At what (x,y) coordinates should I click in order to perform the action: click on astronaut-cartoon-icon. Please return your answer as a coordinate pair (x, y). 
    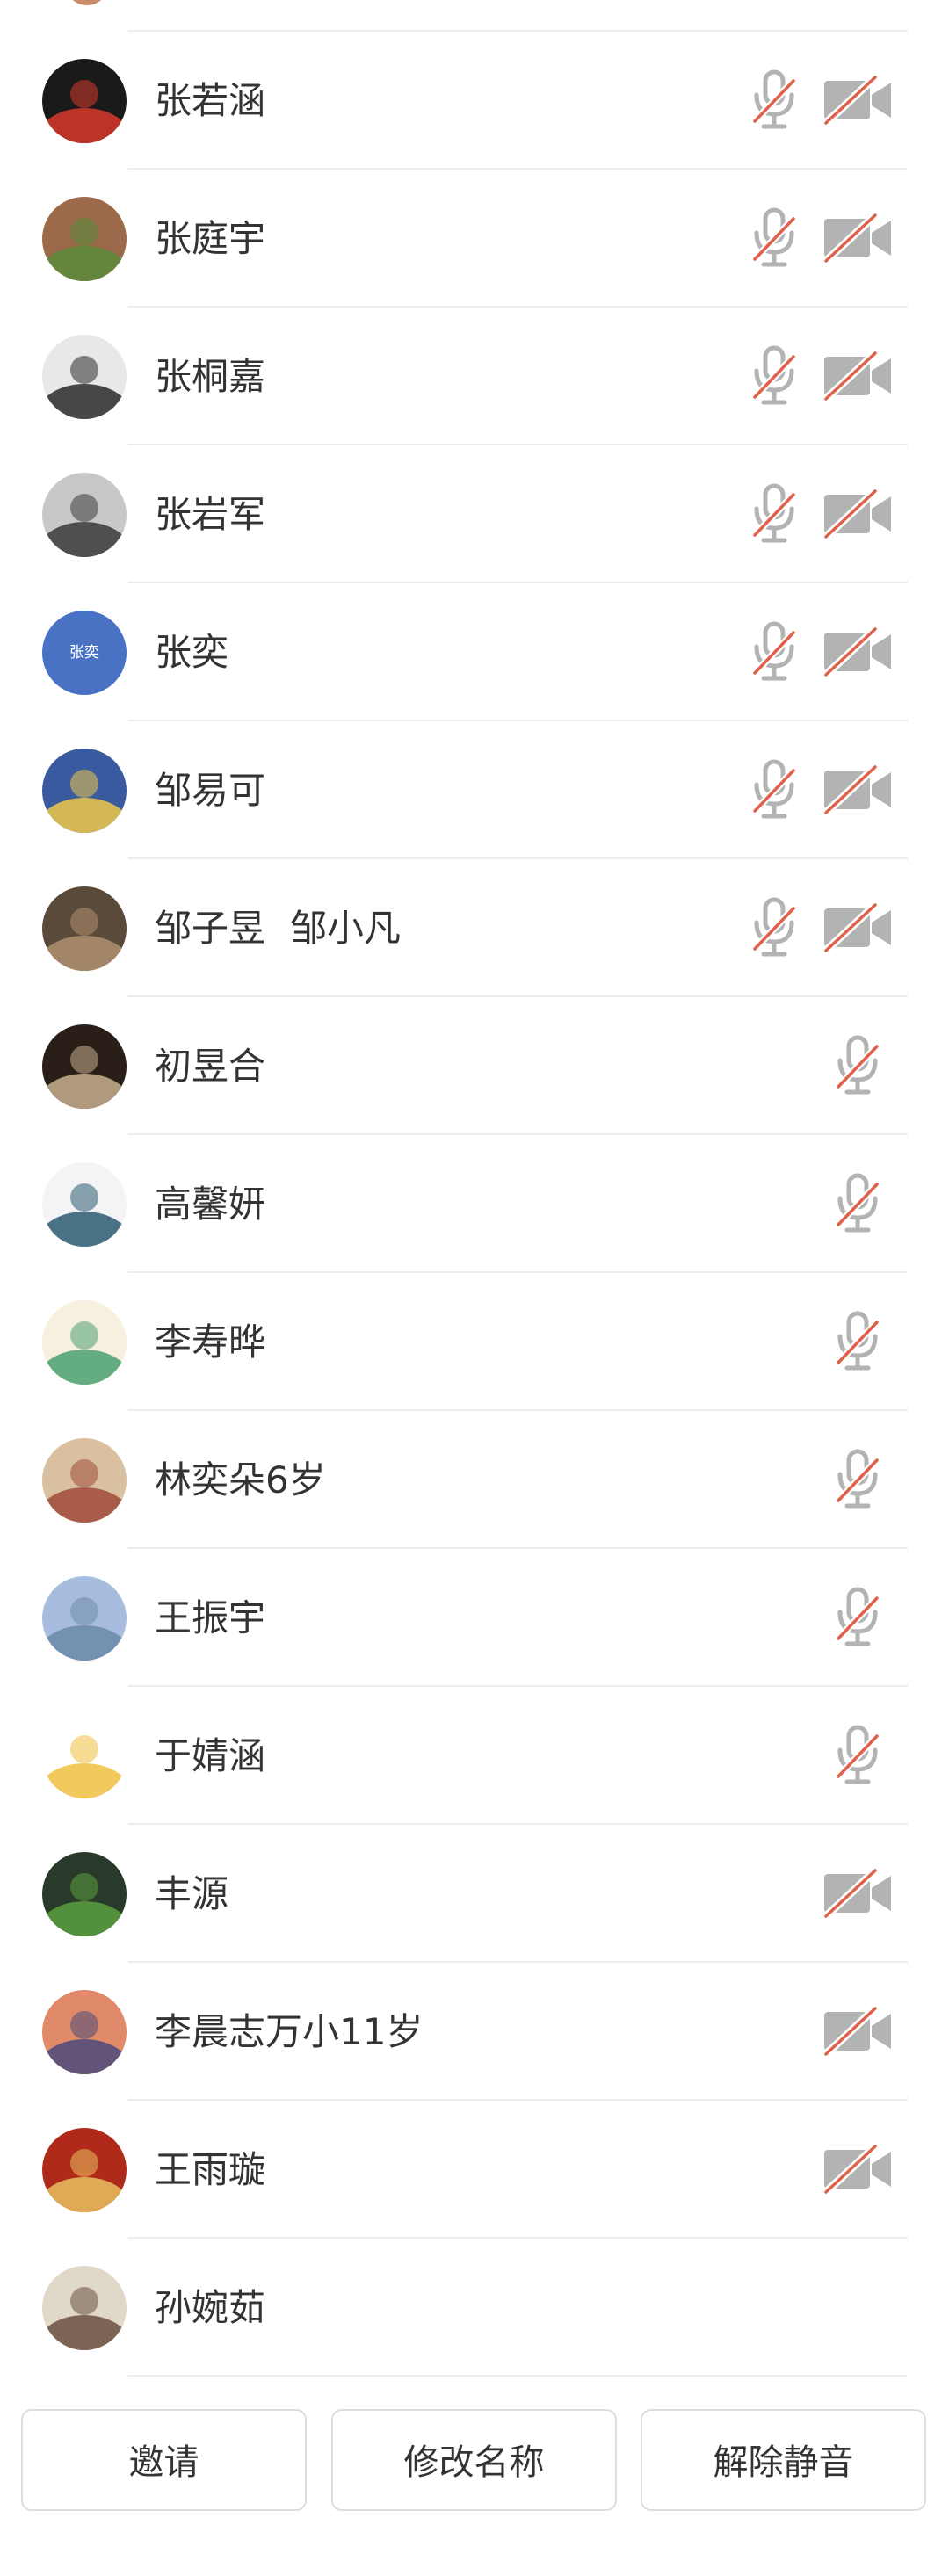
    Looking at the image, I should click on (84, 791).